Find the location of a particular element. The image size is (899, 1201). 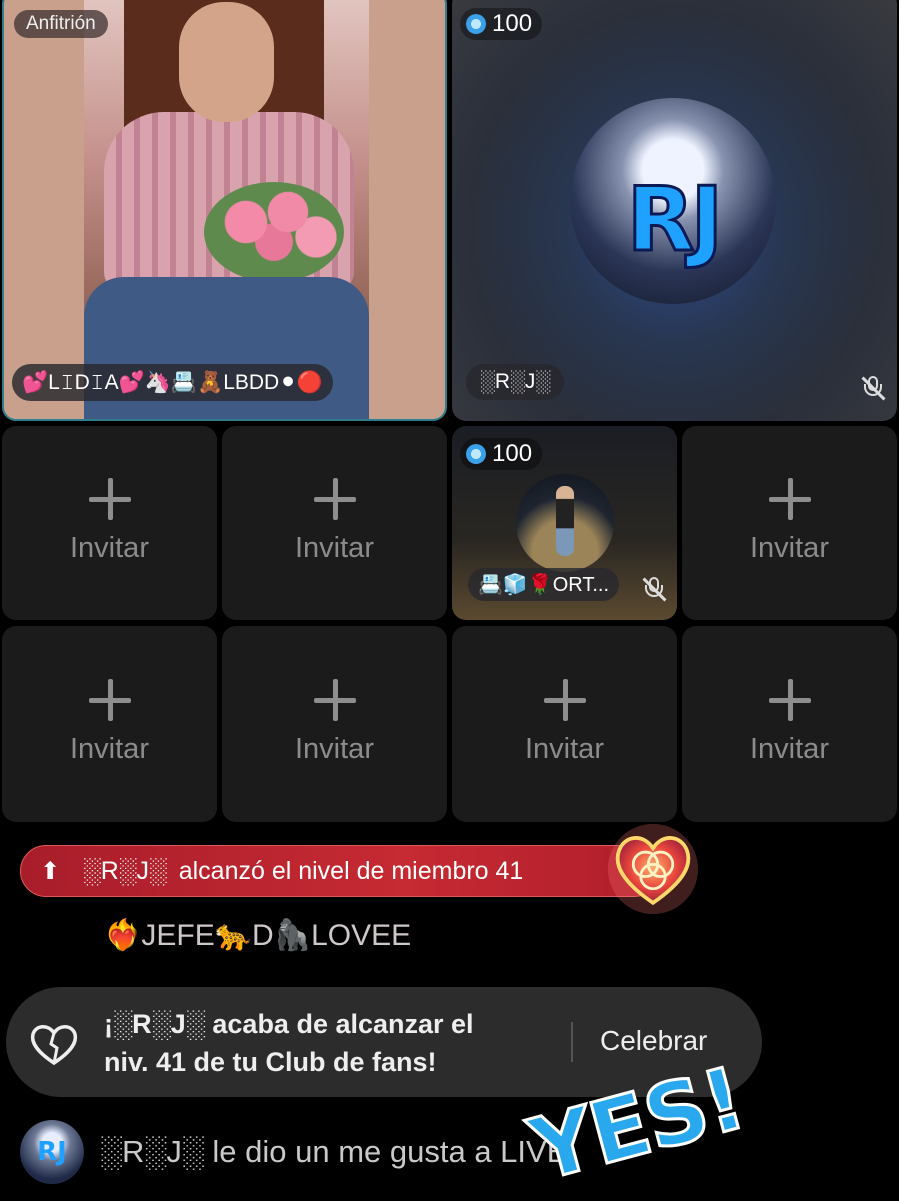

guest-avatar is located at coordinates (565, 523).